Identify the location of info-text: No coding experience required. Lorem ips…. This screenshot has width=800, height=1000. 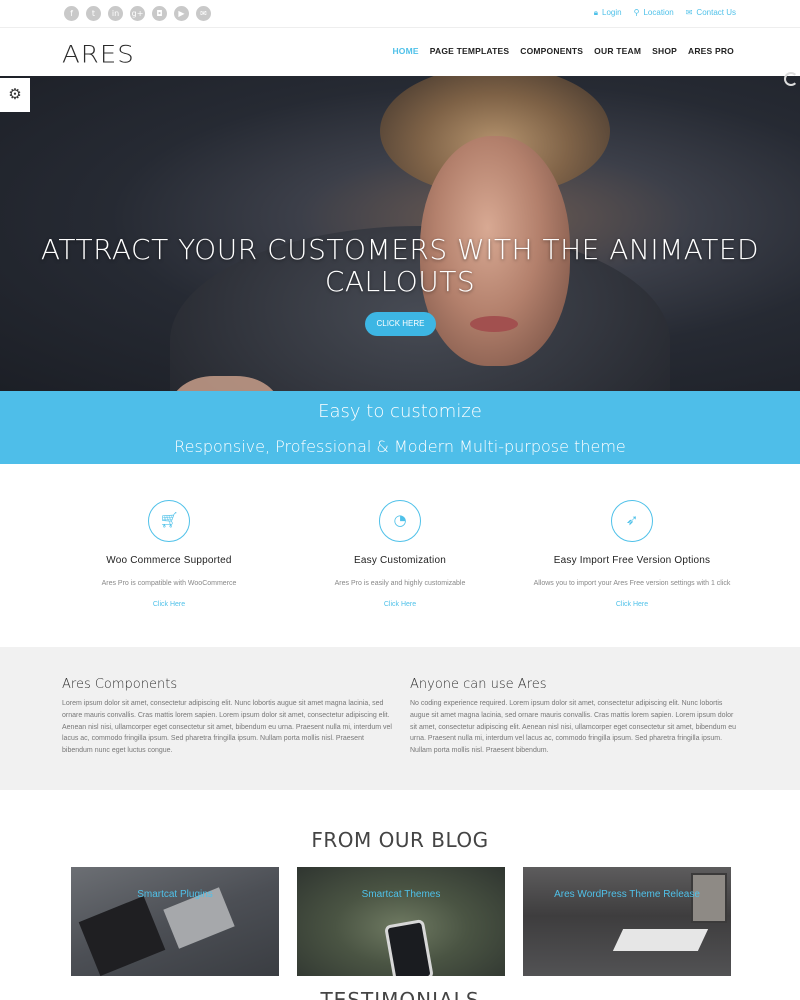
(573, 727).